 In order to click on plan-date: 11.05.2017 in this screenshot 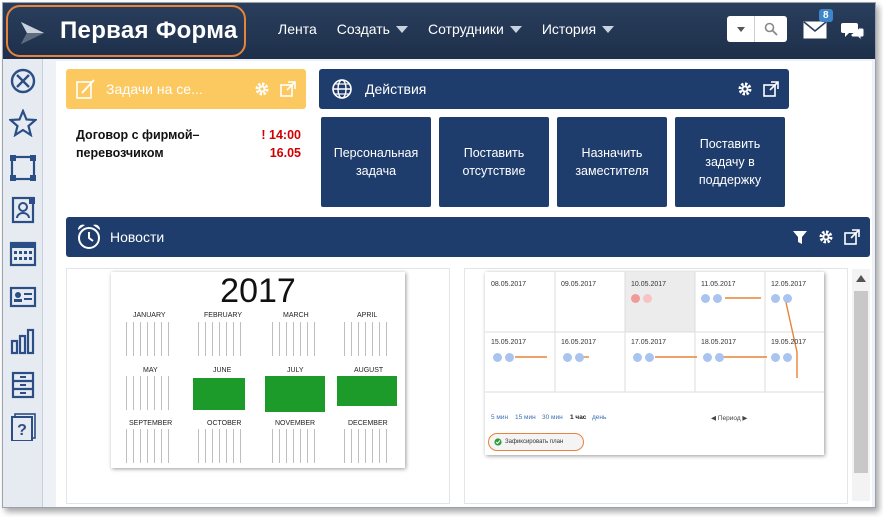, I will do `click(718, 284)`.